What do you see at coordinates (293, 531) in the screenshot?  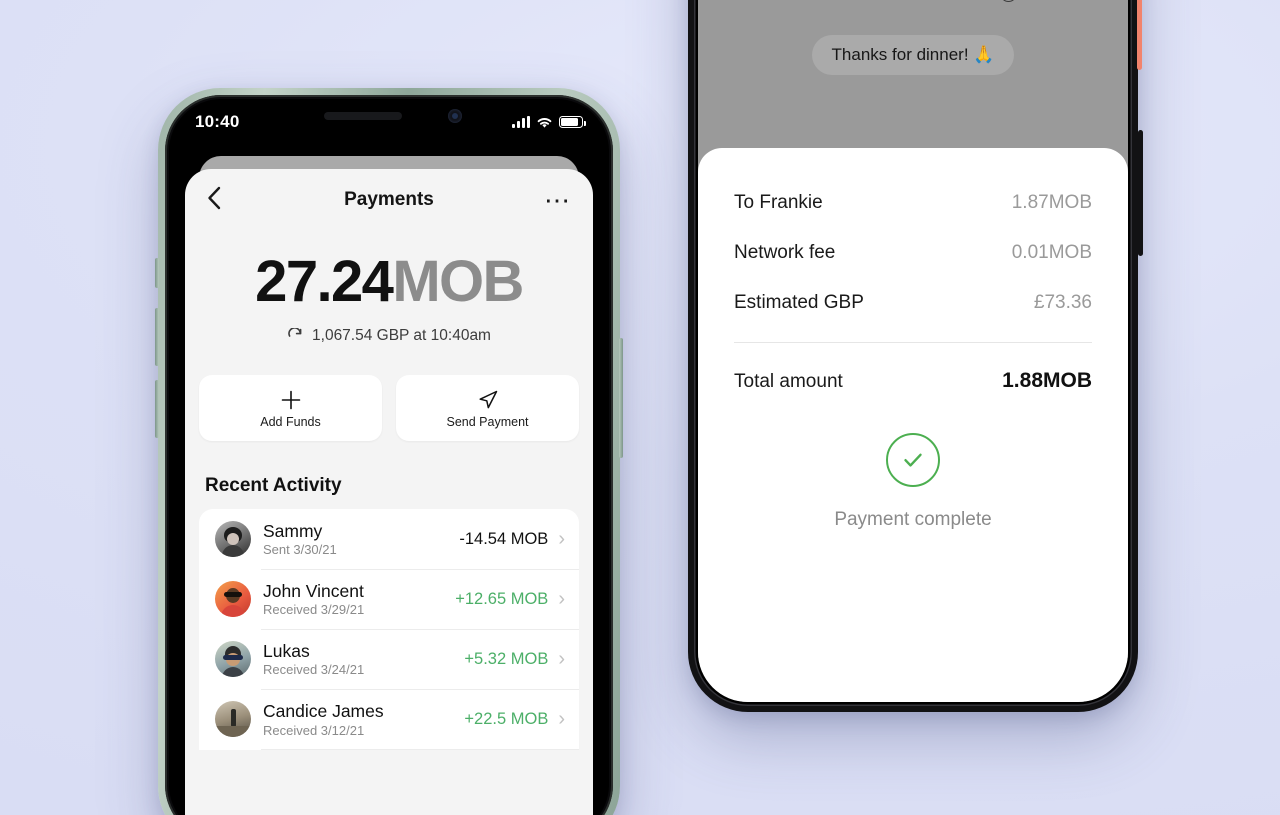 I see `row-name: Sammy` at bounding box center [293, 531].